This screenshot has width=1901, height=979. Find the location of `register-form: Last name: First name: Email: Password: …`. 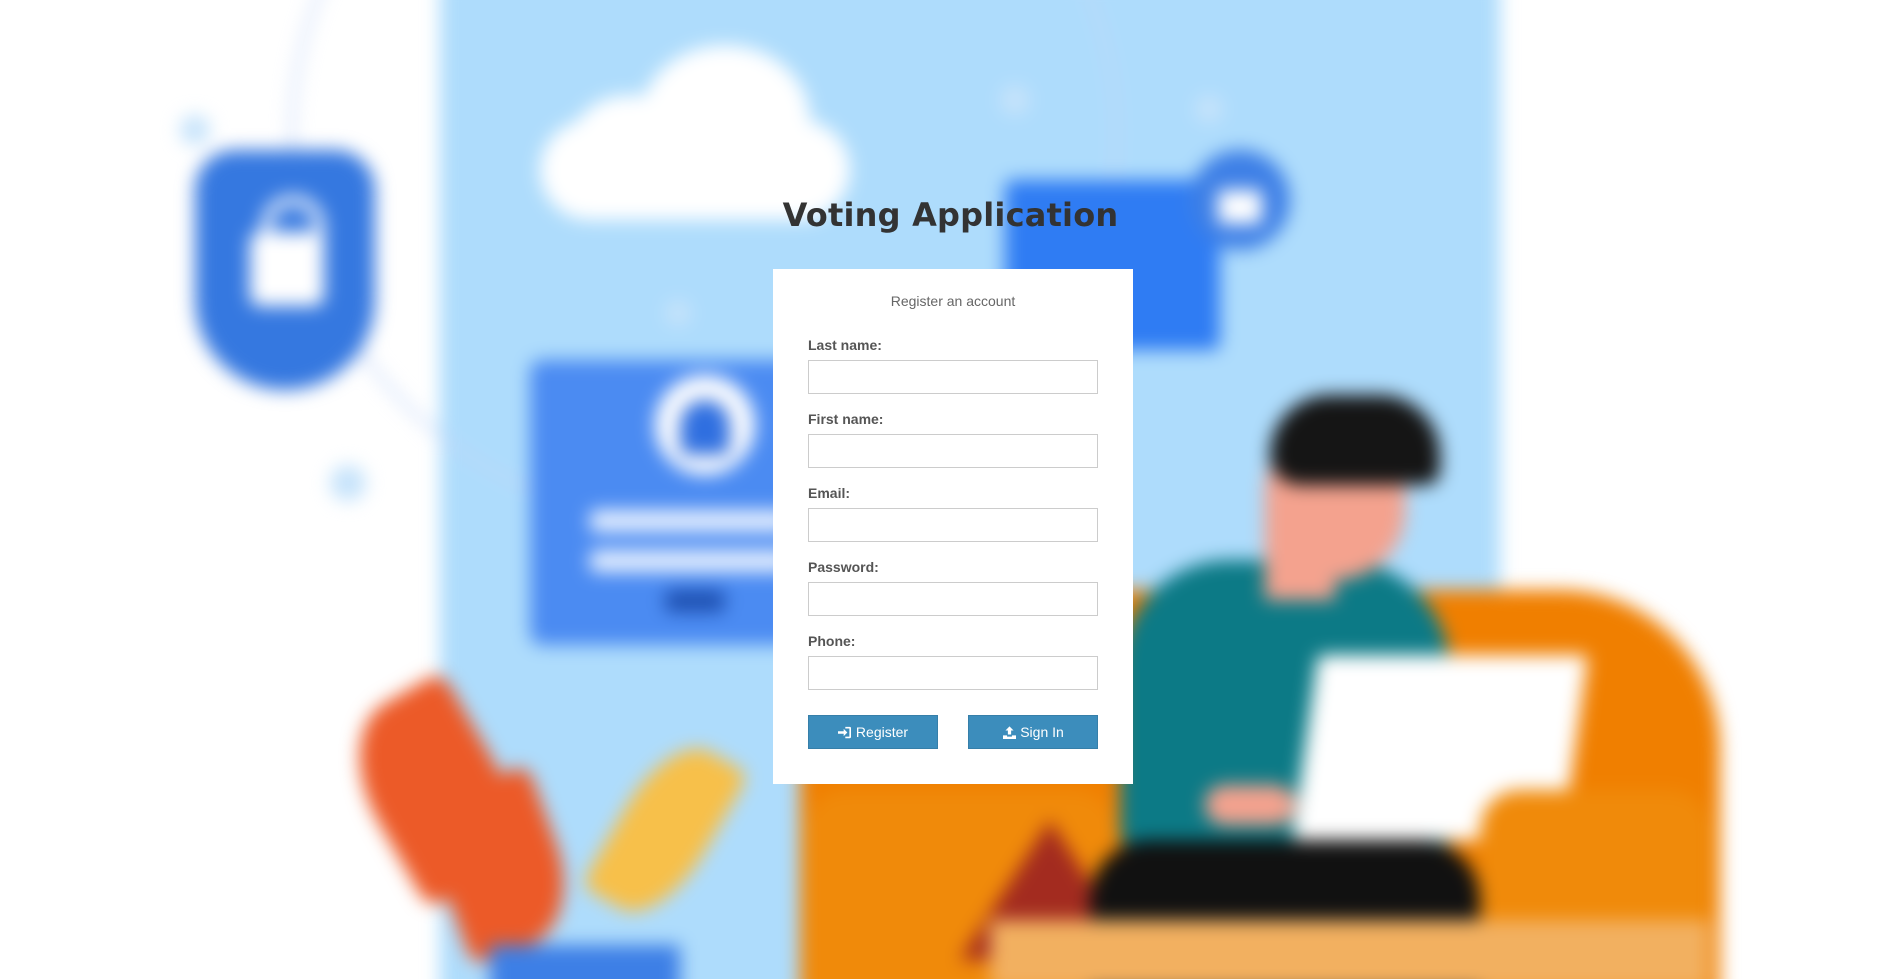

register-form: Last name: First name: Email: Password: … is located at coordinates (953, 521).